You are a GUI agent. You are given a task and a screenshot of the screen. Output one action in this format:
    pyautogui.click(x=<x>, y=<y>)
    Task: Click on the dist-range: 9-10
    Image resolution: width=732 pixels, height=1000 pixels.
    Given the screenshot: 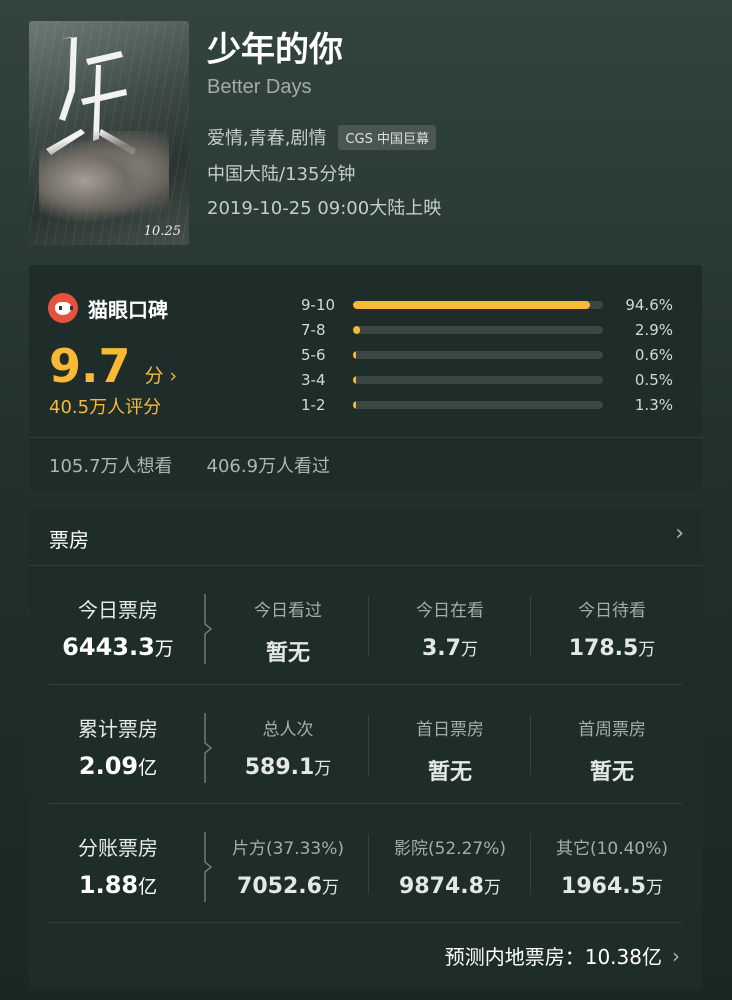 What is the action you would take?
    pyautogui.click(x=318, y=304)
    